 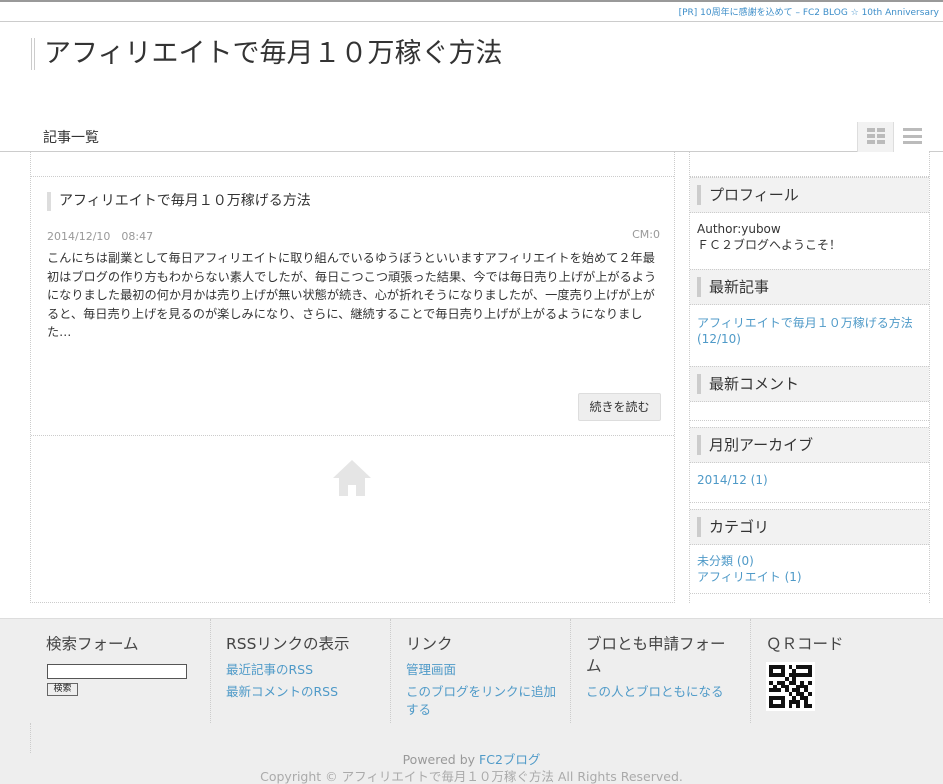 What do you see at coordinates (282, 670) in the screenshot?
I see `rss-recent-posts-link: 最近記事のRSS` at bounding box center [282, 670].